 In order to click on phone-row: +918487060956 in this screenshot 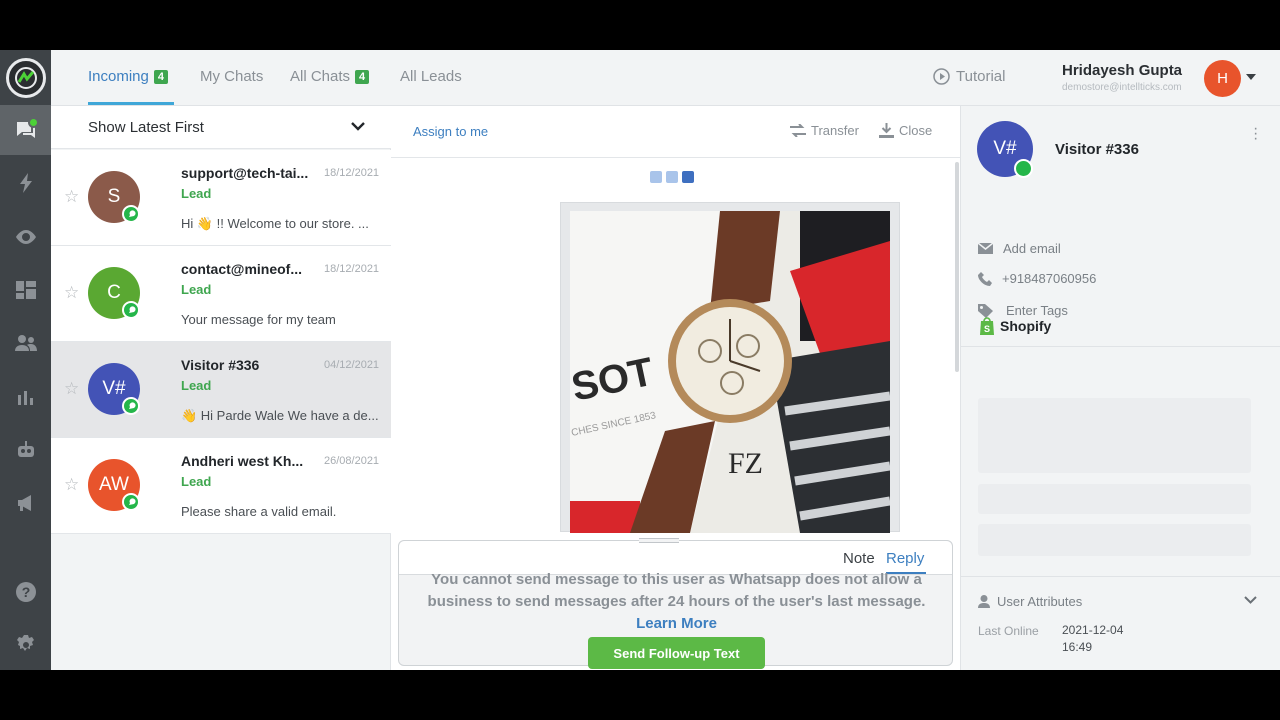, I will do `click(1037, 278)`.